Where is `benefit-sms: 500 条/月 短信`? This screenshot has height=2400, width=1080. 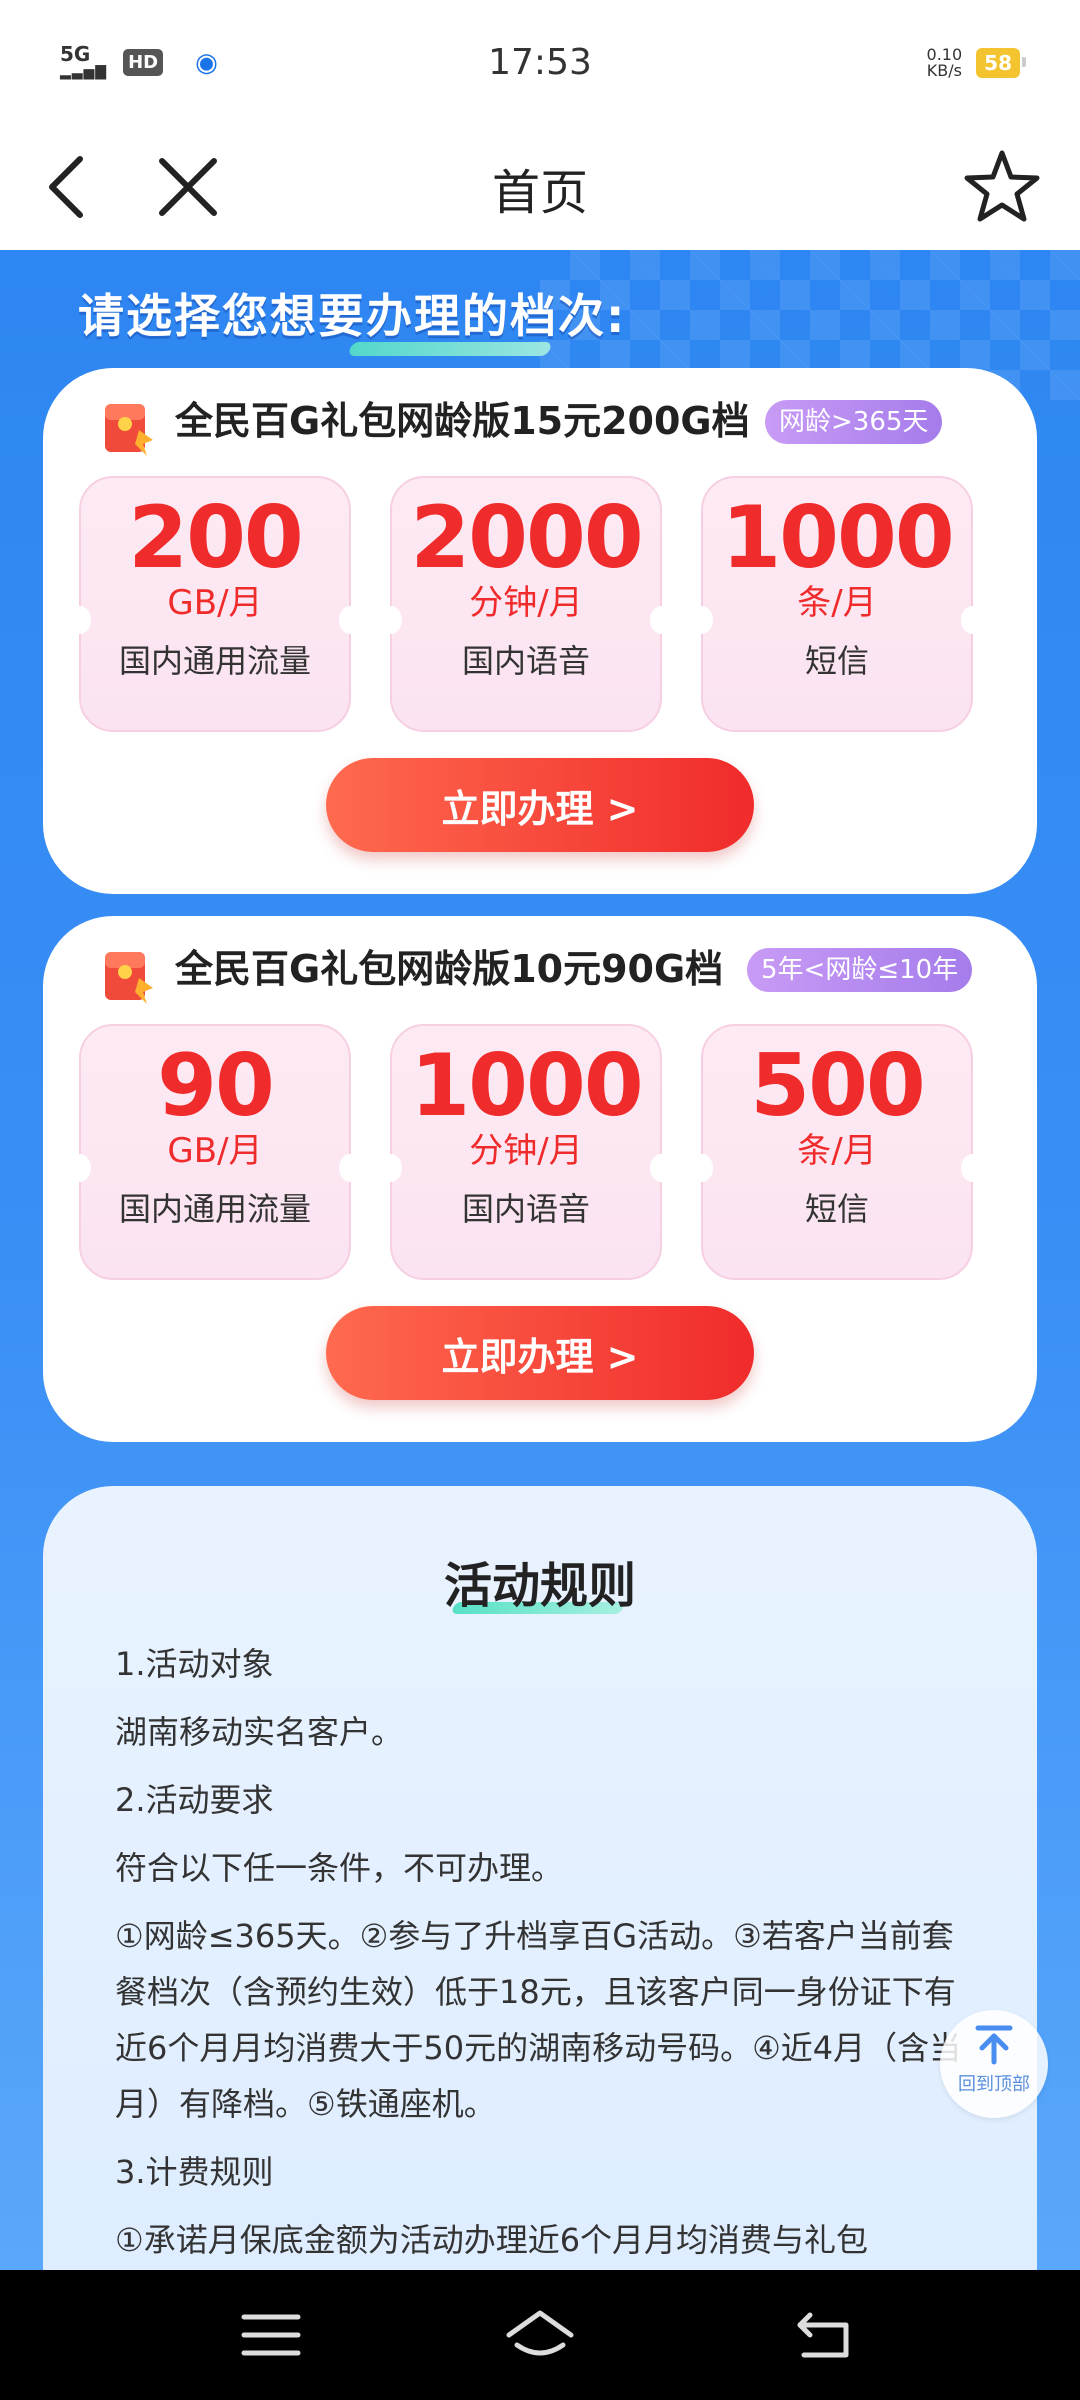 benefit-sms: 500 条/月 短信 is located at coordinates (837, 1152).